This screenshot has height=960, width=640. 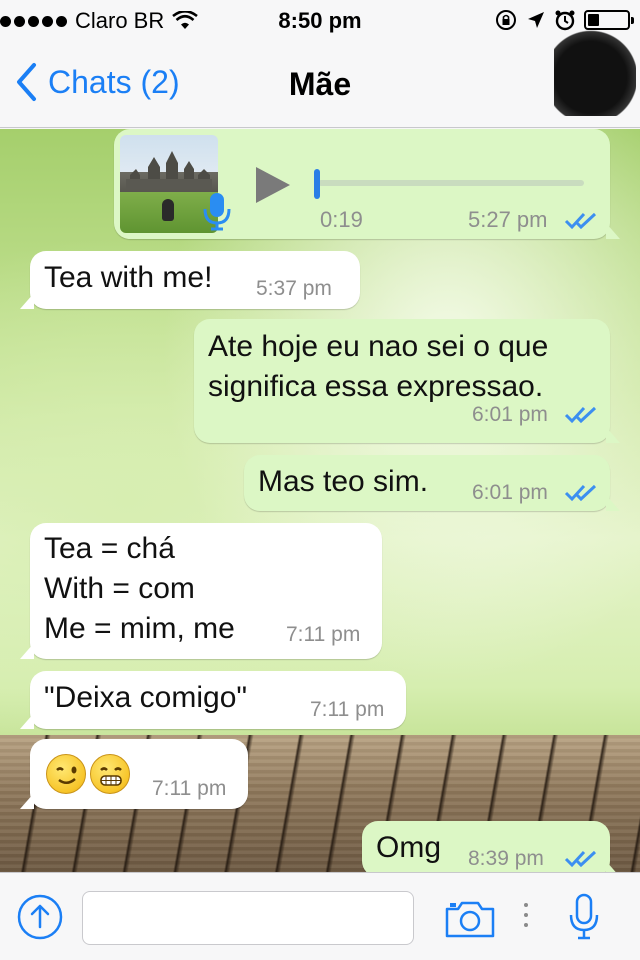 What do you see at coordinates (169, 170) in the screenshot?
I see `temple-icon` at bounding box center [169, 170].